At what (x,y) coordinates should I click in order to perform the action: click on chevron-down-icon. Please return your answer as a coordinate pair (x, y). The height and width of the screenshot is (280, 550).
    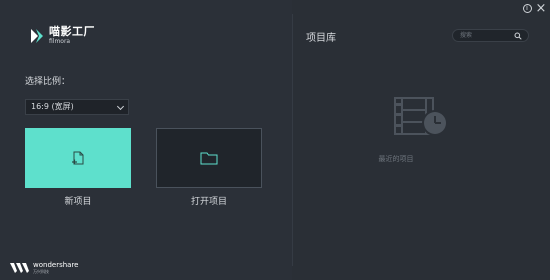
    Looking at the image, I should click on (120, 106).